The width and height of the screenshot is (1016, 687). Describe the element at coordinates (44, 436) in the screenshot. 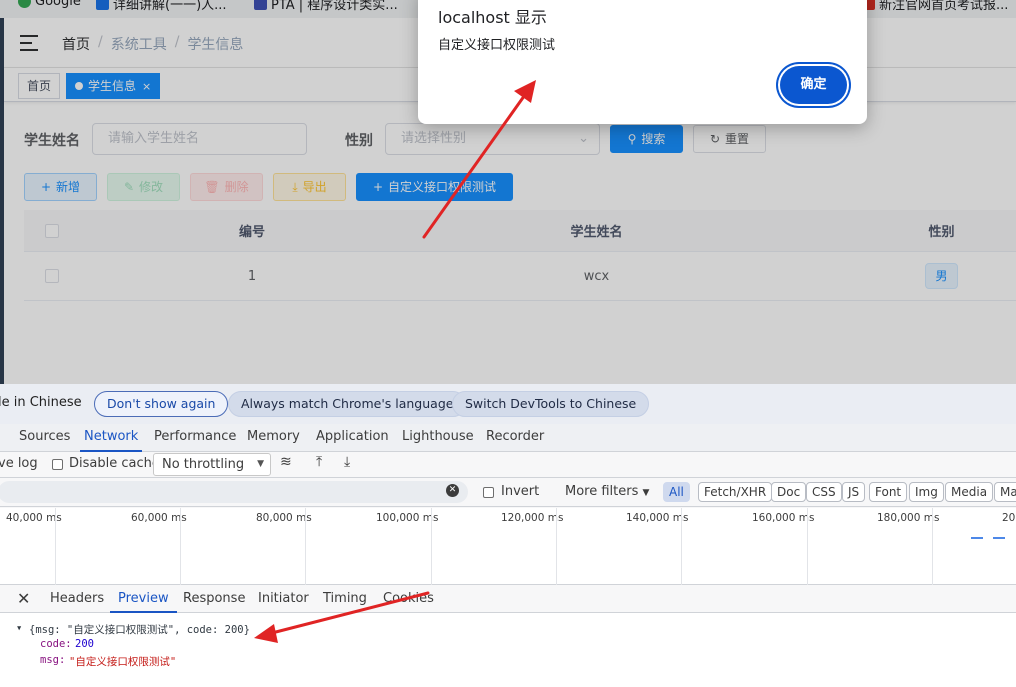

I see `tab-sources: Sources` at that location.